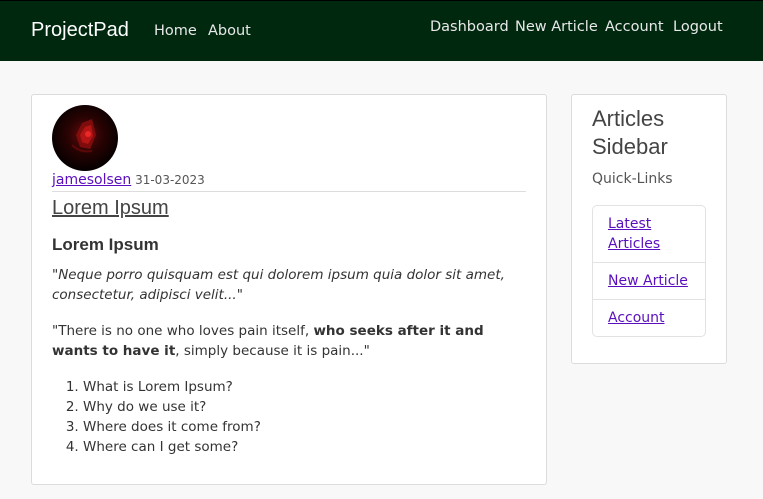  I want to click on paragraph-end: , simply because it is pain...", so click(272, 351).